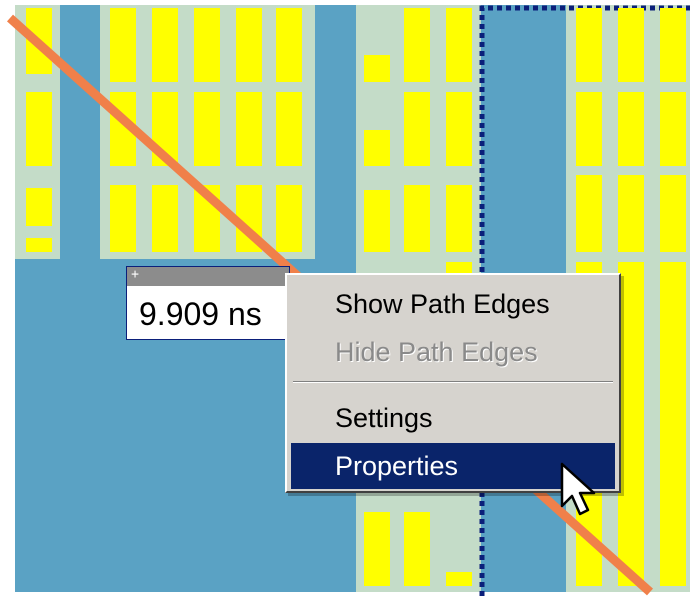 This screenshot has width=690, height=597. I want to click on menu-separator, so click(453, 382).